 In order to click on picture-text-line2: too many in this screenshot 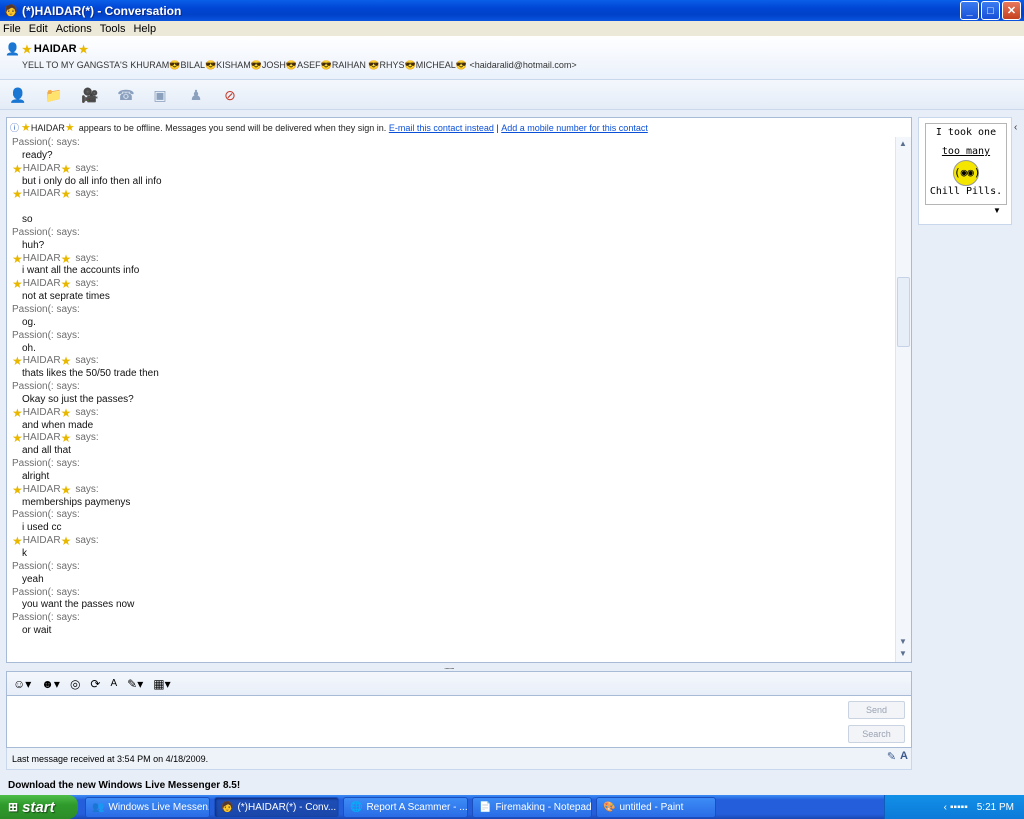, I will do `click(966, 151)`.